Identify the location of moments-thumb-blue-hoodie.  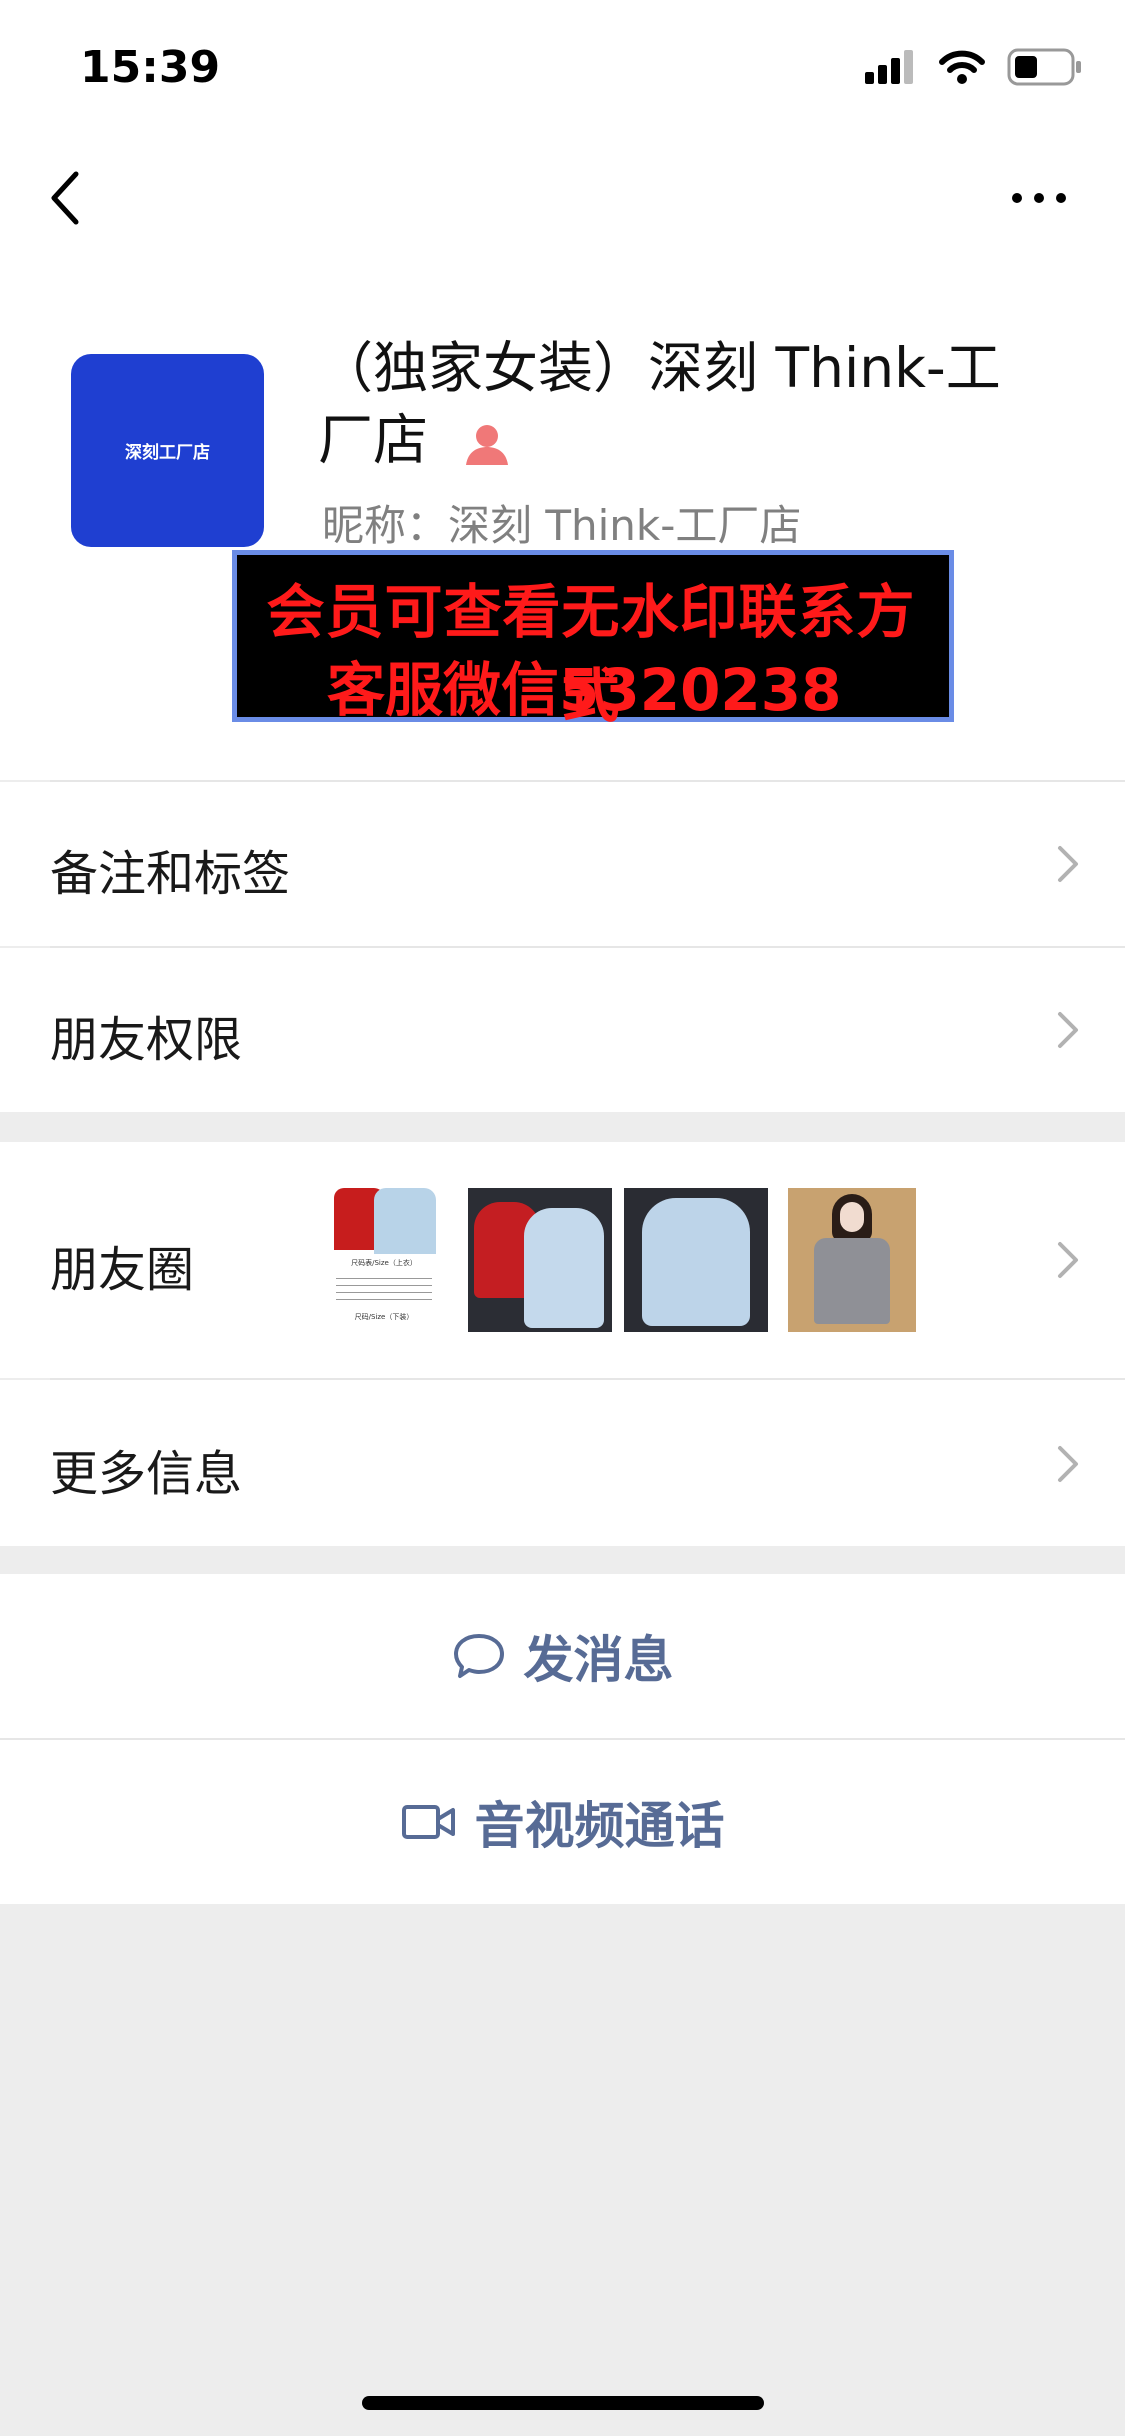
(696, 1260).